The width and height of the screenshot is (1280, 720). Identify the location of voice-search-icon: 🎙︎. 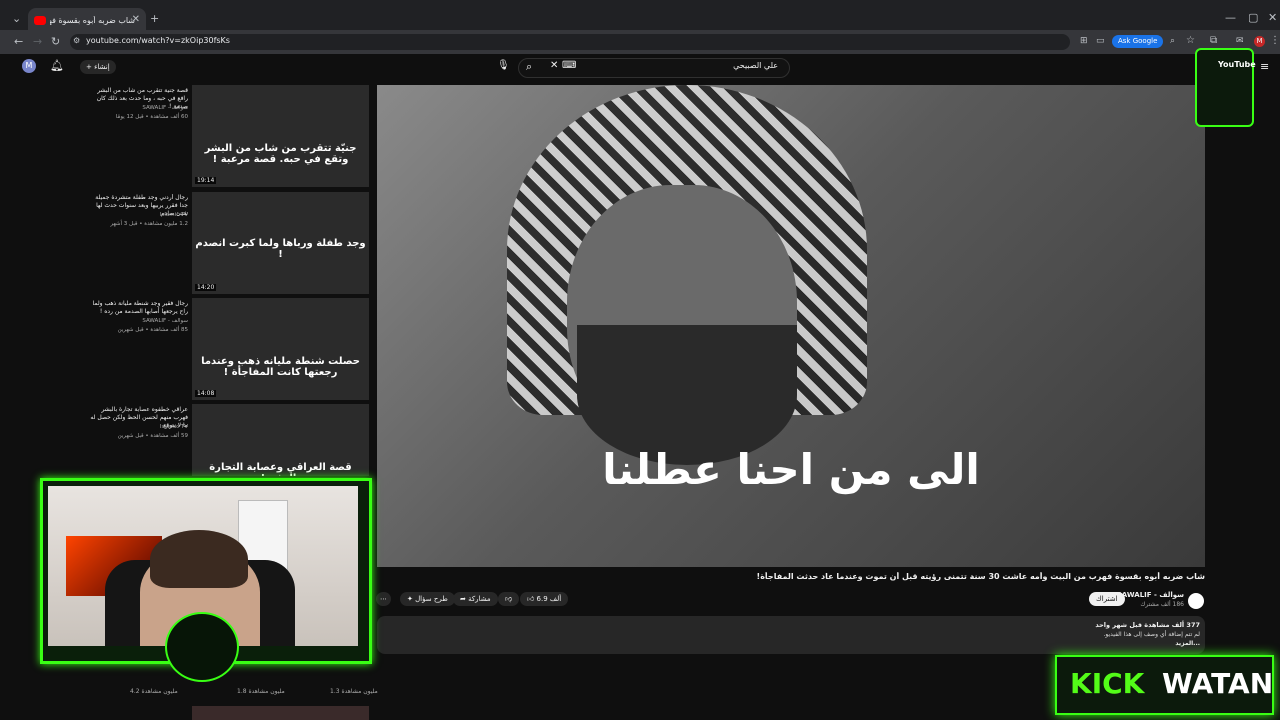
(503, 65).